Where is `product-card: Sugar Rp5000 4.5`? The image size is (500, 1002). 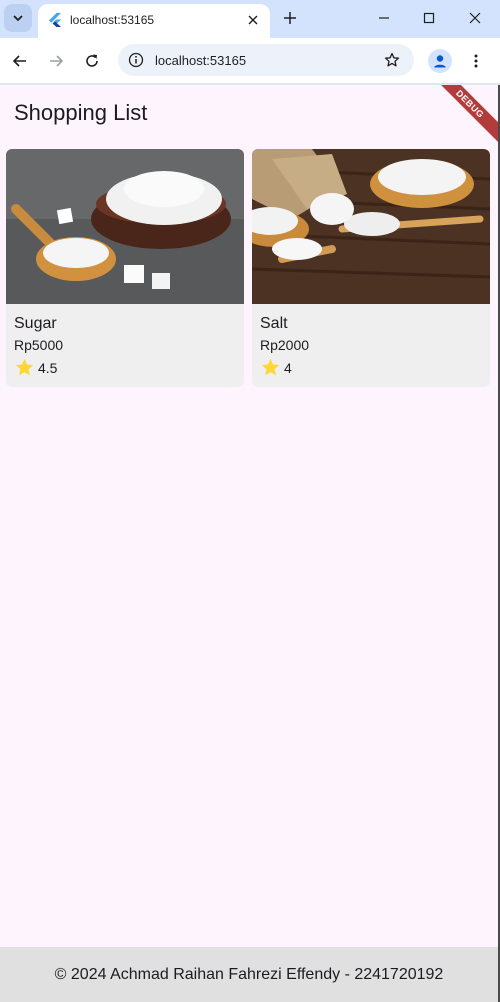 product-card: Sugar Rp5000 4.5 is located at coordinates (125, 268).